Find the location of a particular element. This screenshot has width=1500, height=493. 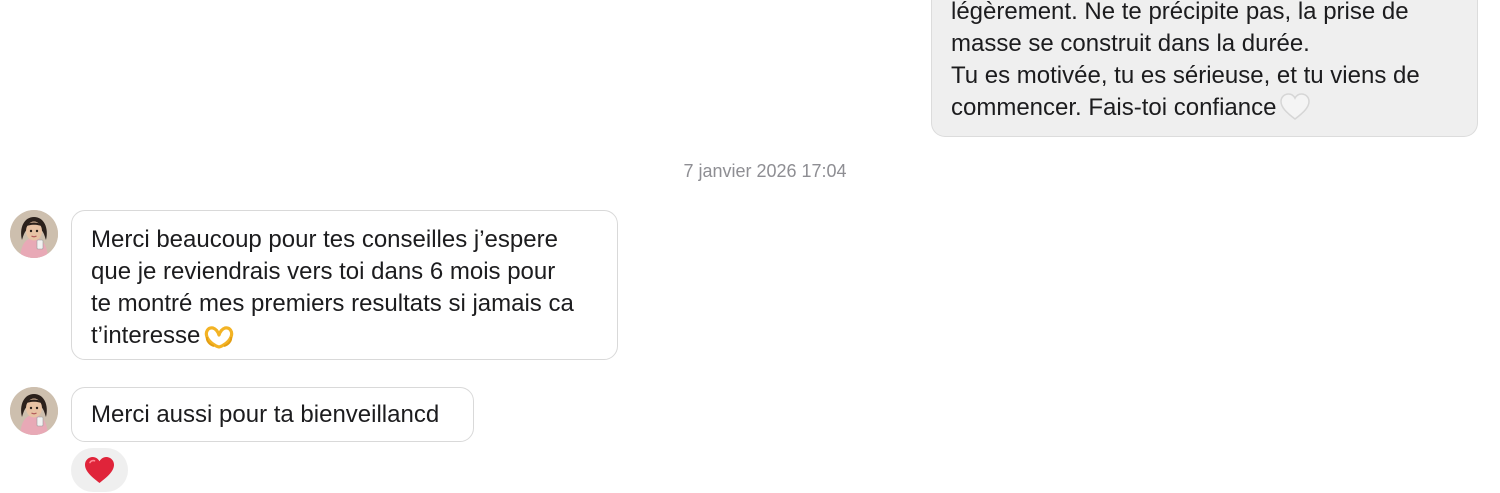

message-reaction is located at coordinates (99, 470).